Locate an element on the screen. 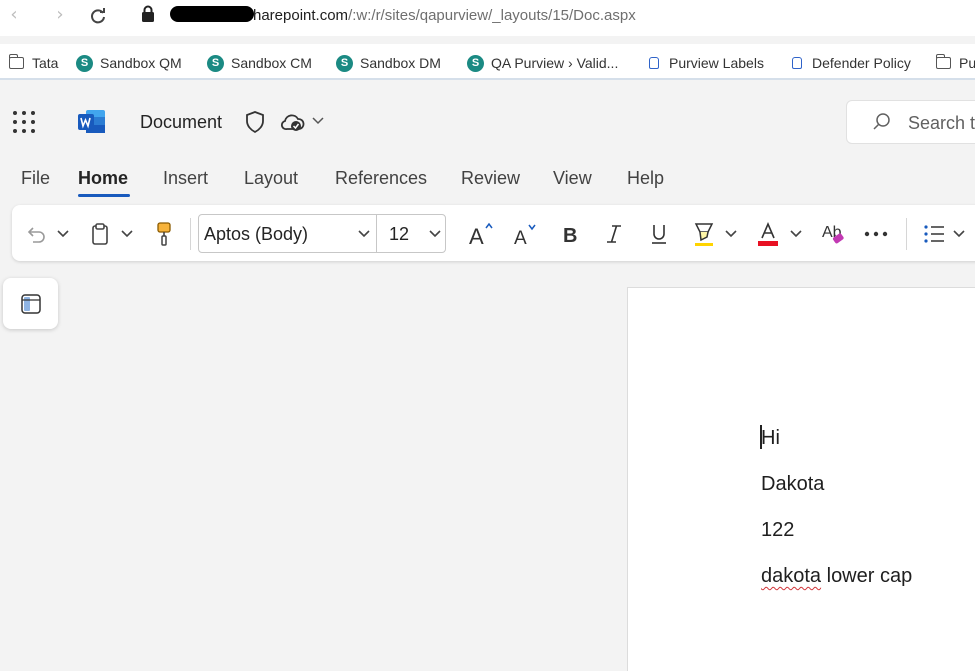 The height and width of the screenshot is (671, 975). format-painter-icon is located at coordinates (164, 234).